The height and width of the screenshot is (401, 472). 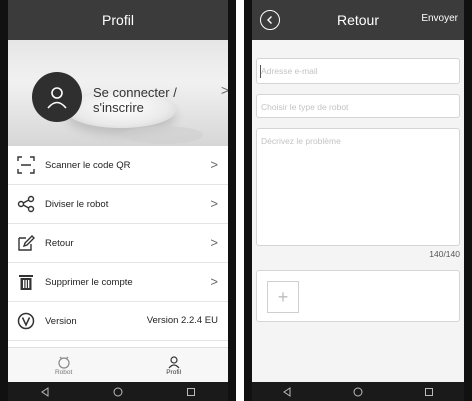 I want to click on trash-icon, so click(x=26, y=282).